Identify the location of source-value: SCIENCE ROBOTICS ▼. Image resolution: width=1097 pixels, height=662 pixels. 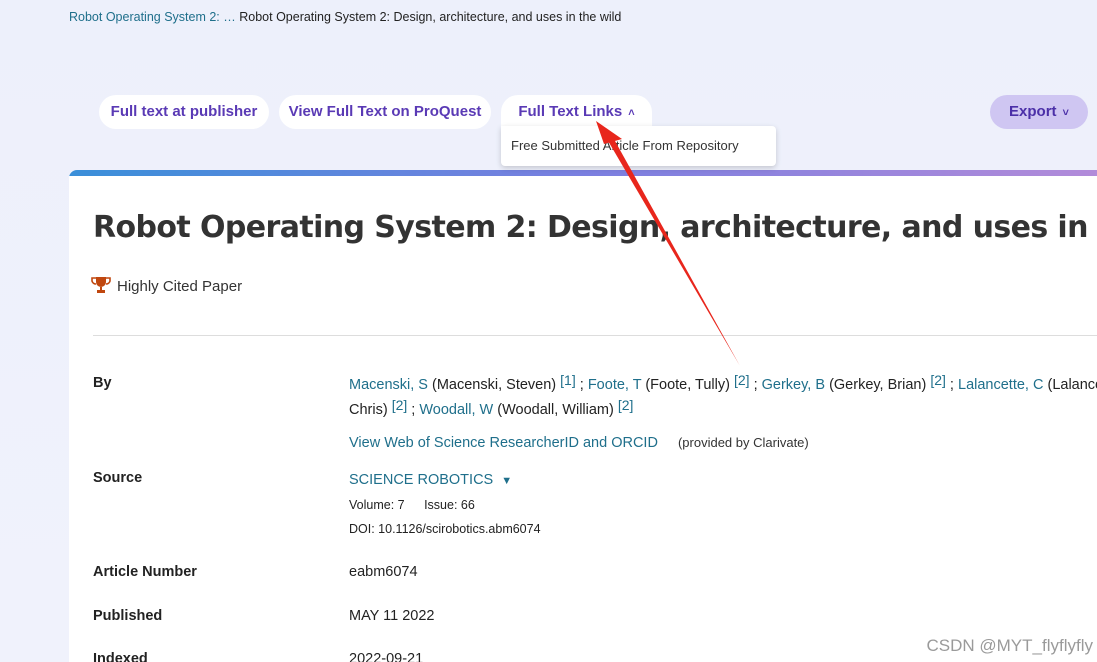
(430, 480).